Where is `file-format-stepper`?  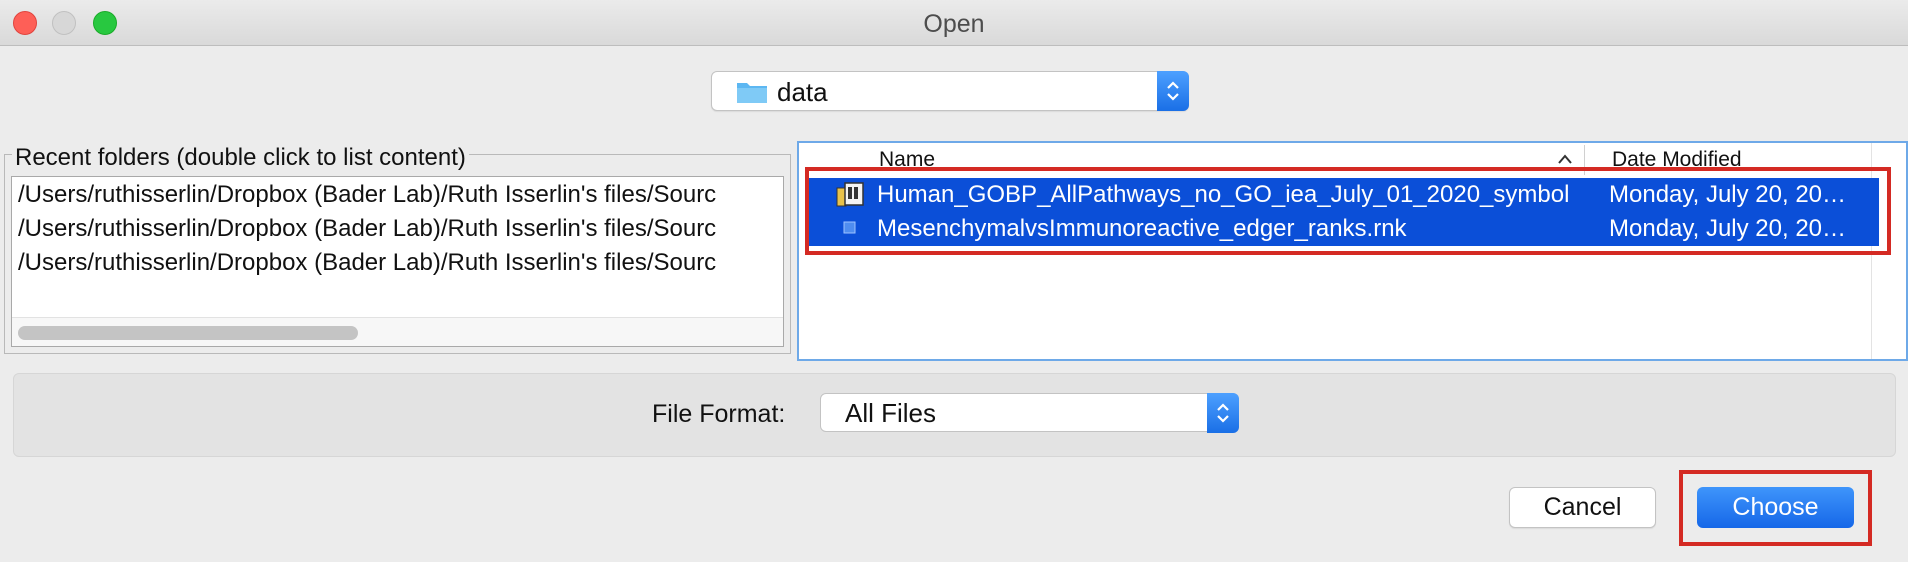
file-format-stepper is located at coordinates (1223, 413).